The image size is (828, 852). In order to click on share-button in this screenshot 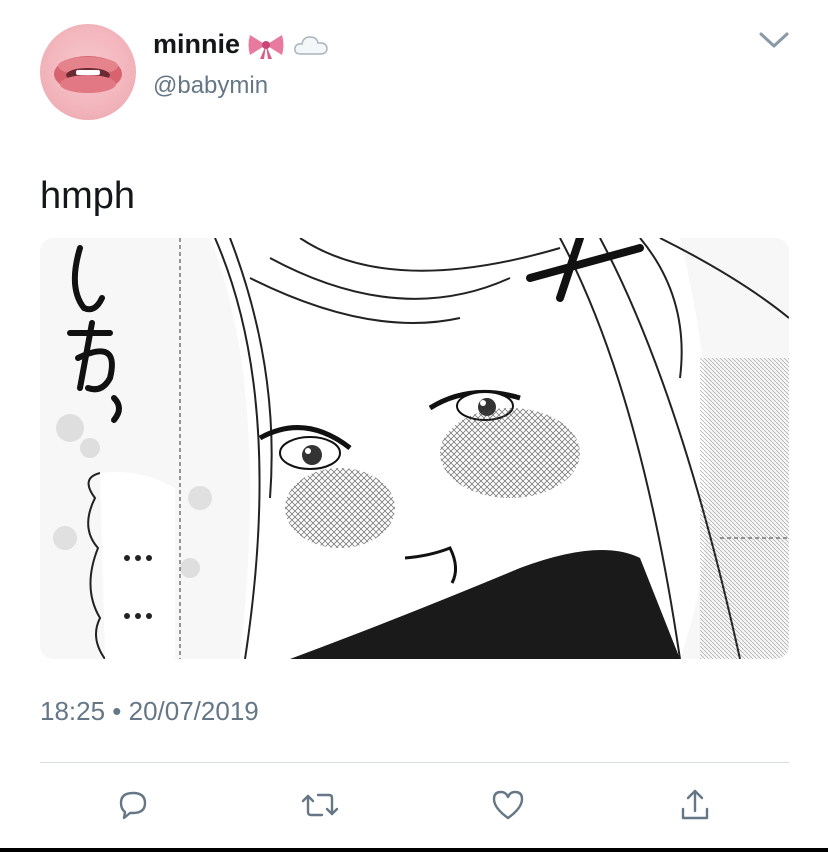, I will do `click(695, 805)`.